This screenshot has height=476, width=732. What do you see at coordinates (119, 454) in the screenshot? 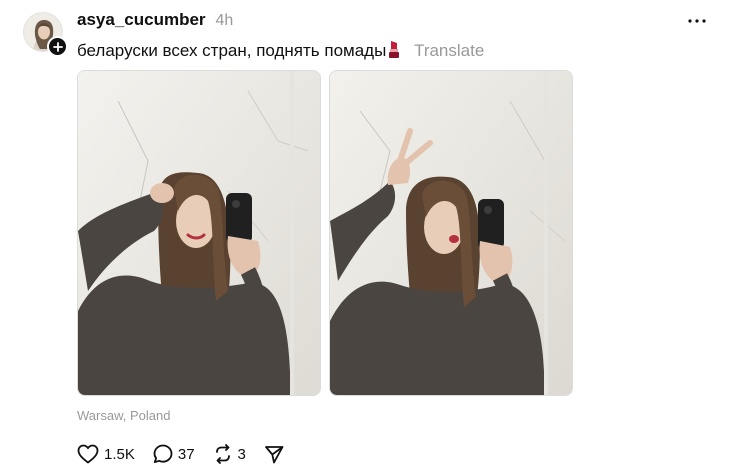
I see `like-count: 1.5K` at bounding box center [119, 454].